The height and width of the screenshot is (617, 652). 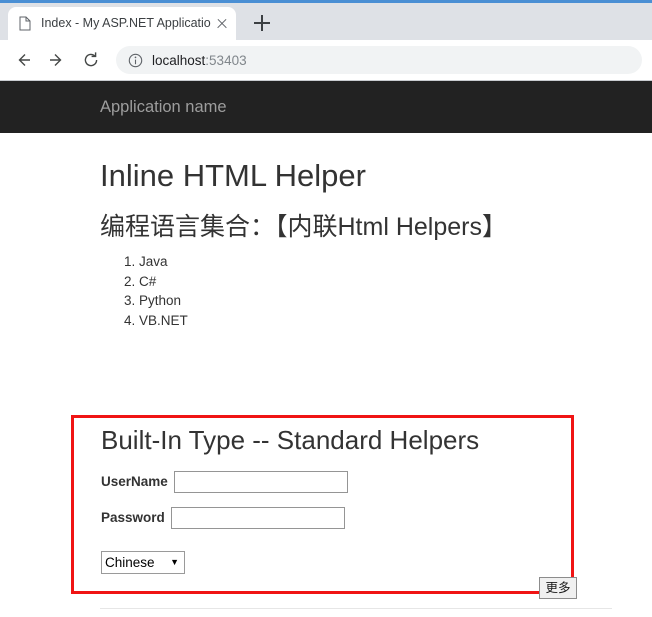 I want to click on list-item: VB.NET, so click(x=375, y=321).